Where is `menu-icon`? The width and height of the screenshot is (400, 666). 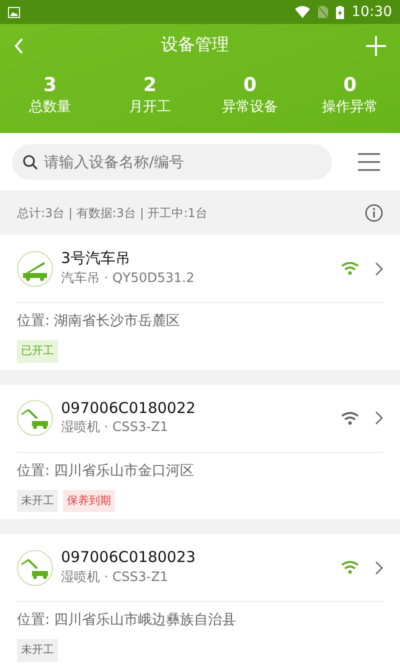 menu-icon is located at coordinates (369, 161).